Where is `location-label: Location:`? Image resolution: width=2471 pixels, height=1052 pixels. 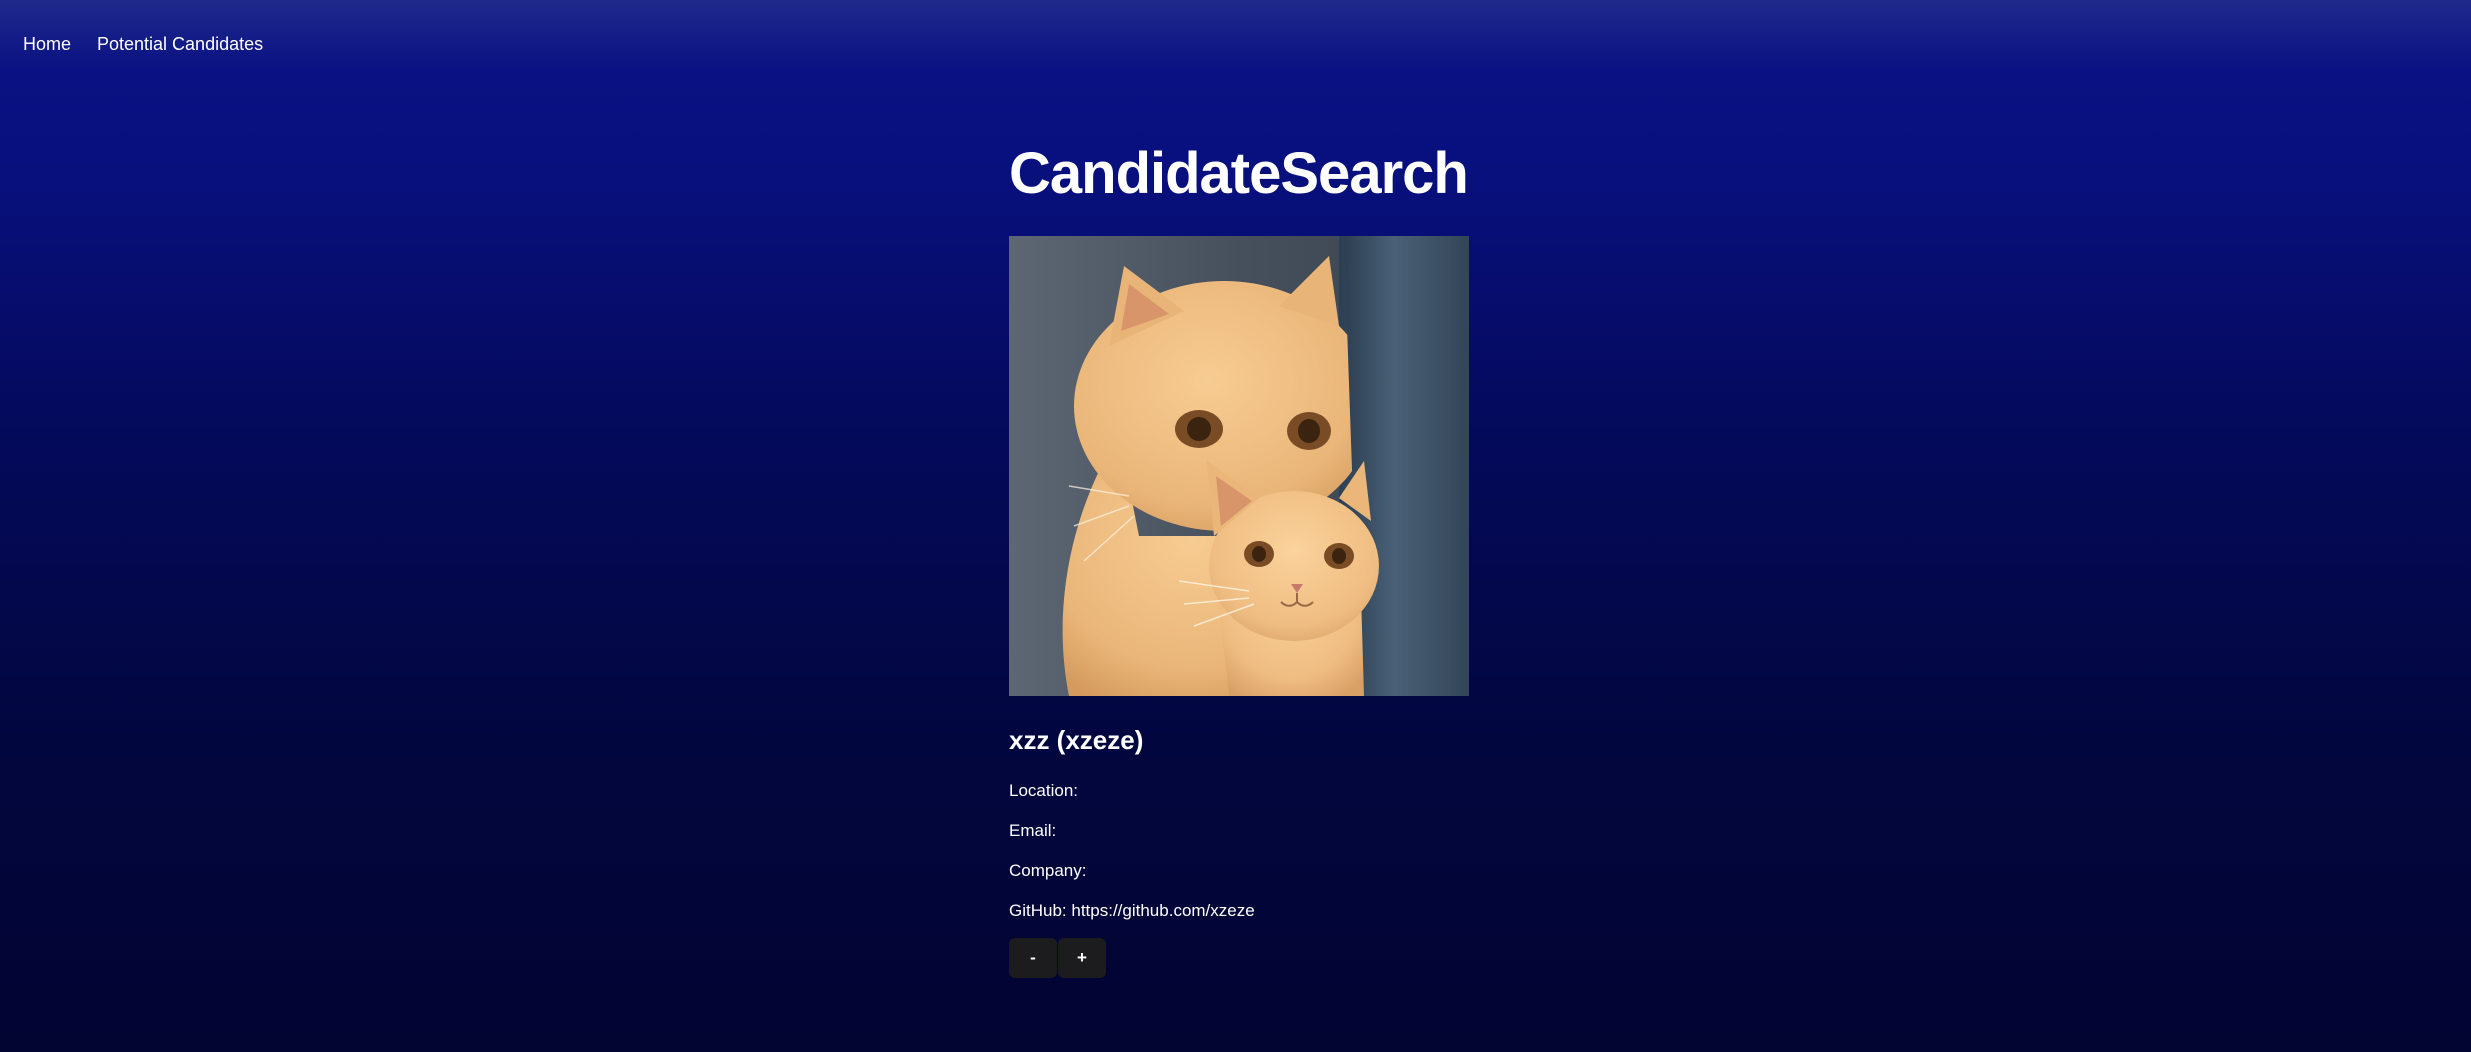 location-label: Location: is located at coordinates (1043, 790).